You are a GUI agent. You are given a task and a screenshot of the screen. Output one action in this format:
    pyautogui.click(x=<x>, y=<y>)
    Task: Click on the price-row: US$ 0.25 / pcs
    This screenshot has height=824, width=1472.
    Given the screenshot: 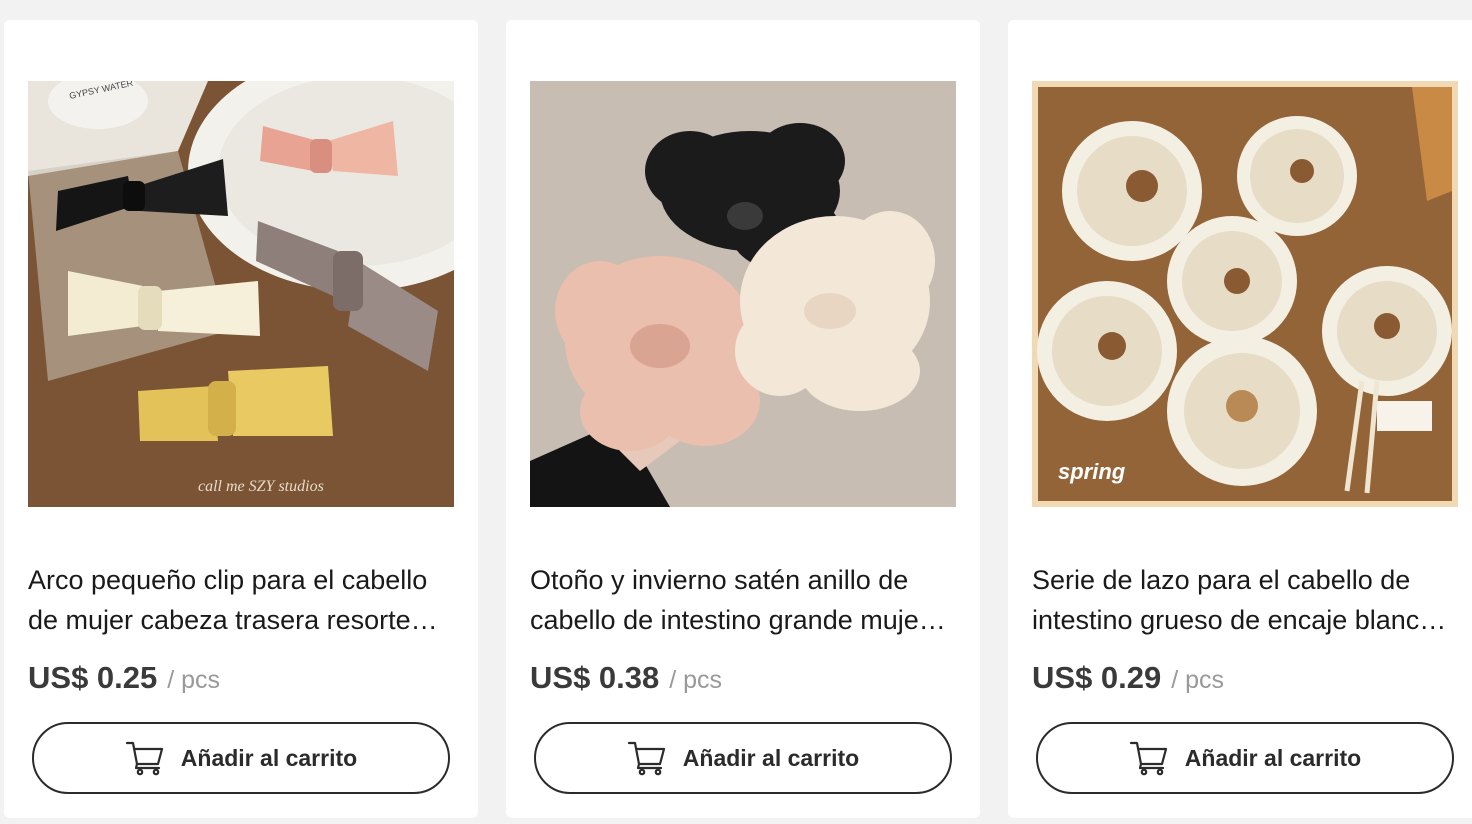 What is the action you would take?
    pyautogui.click(x=124, y=680)
    